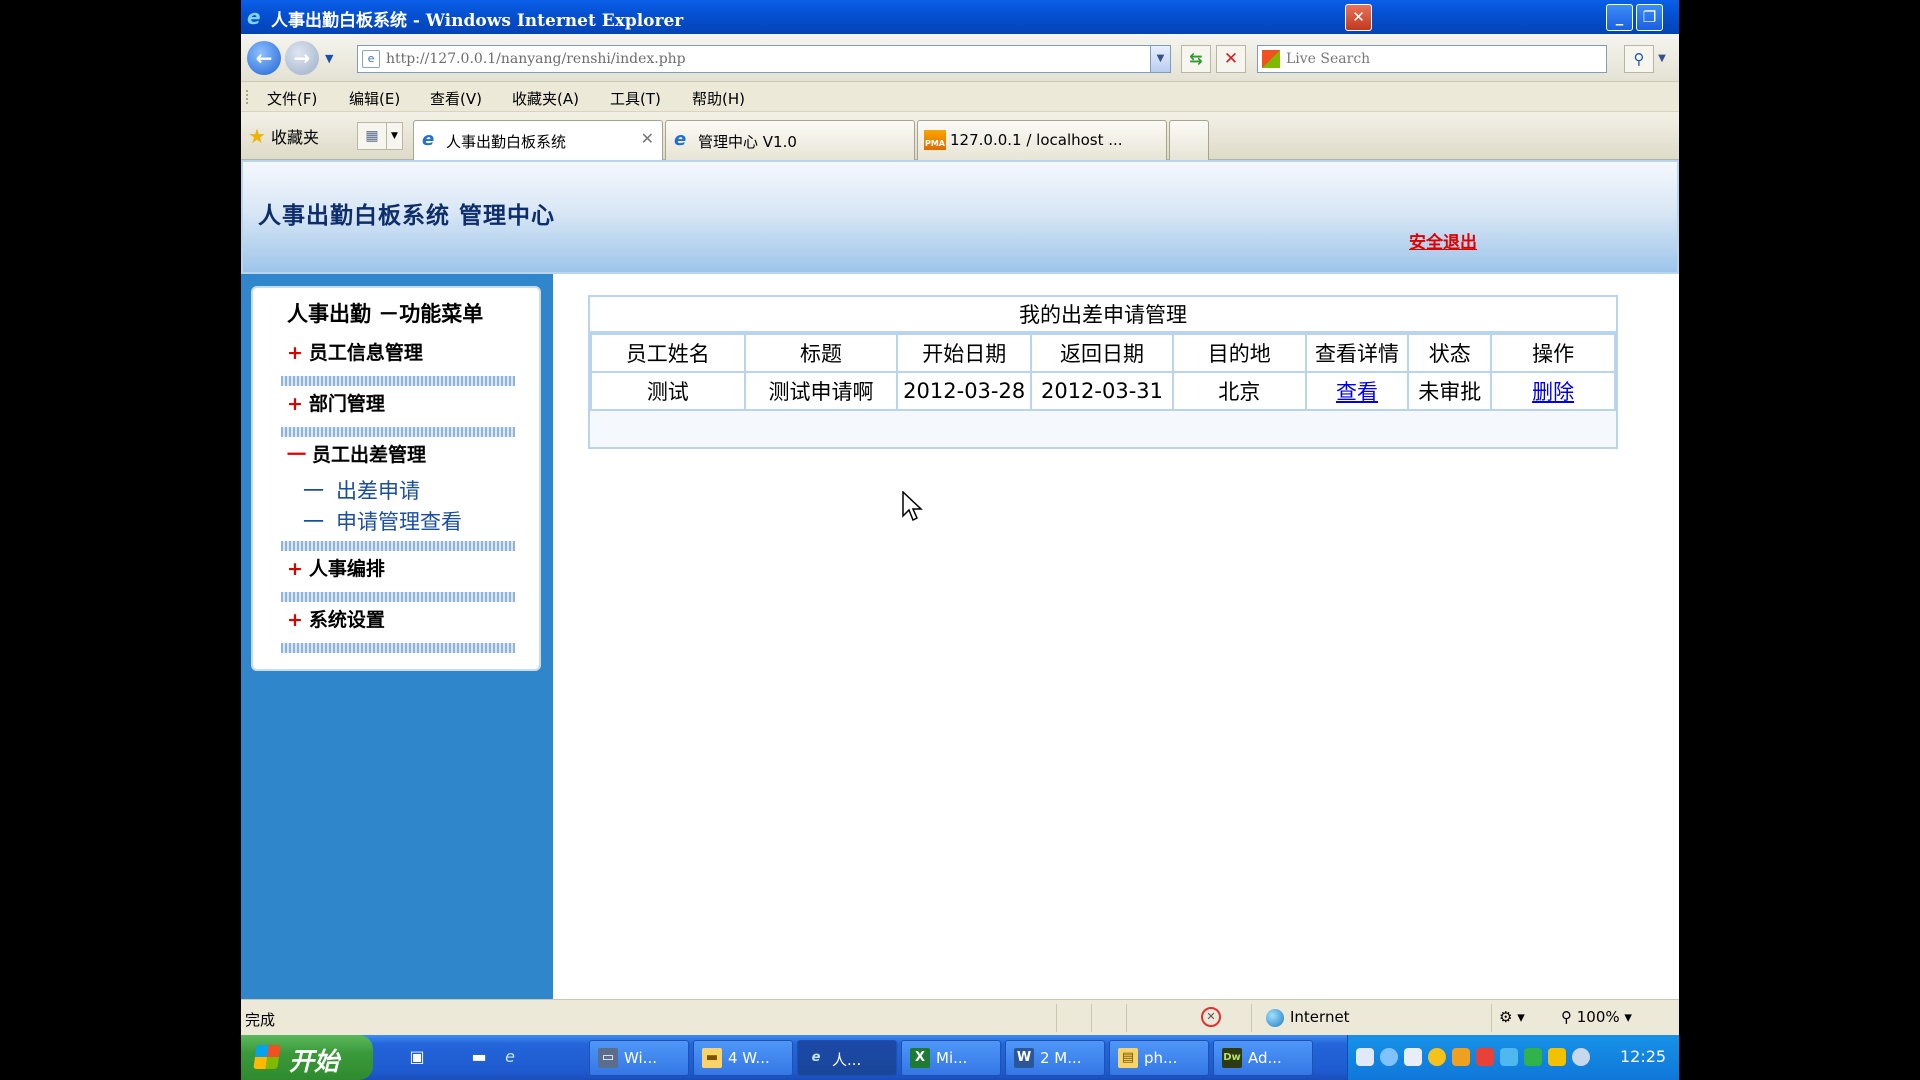  Describe the element at coordinates (479, 1057) in the screenshot. I see `explorer-icon: ▬` at that location.